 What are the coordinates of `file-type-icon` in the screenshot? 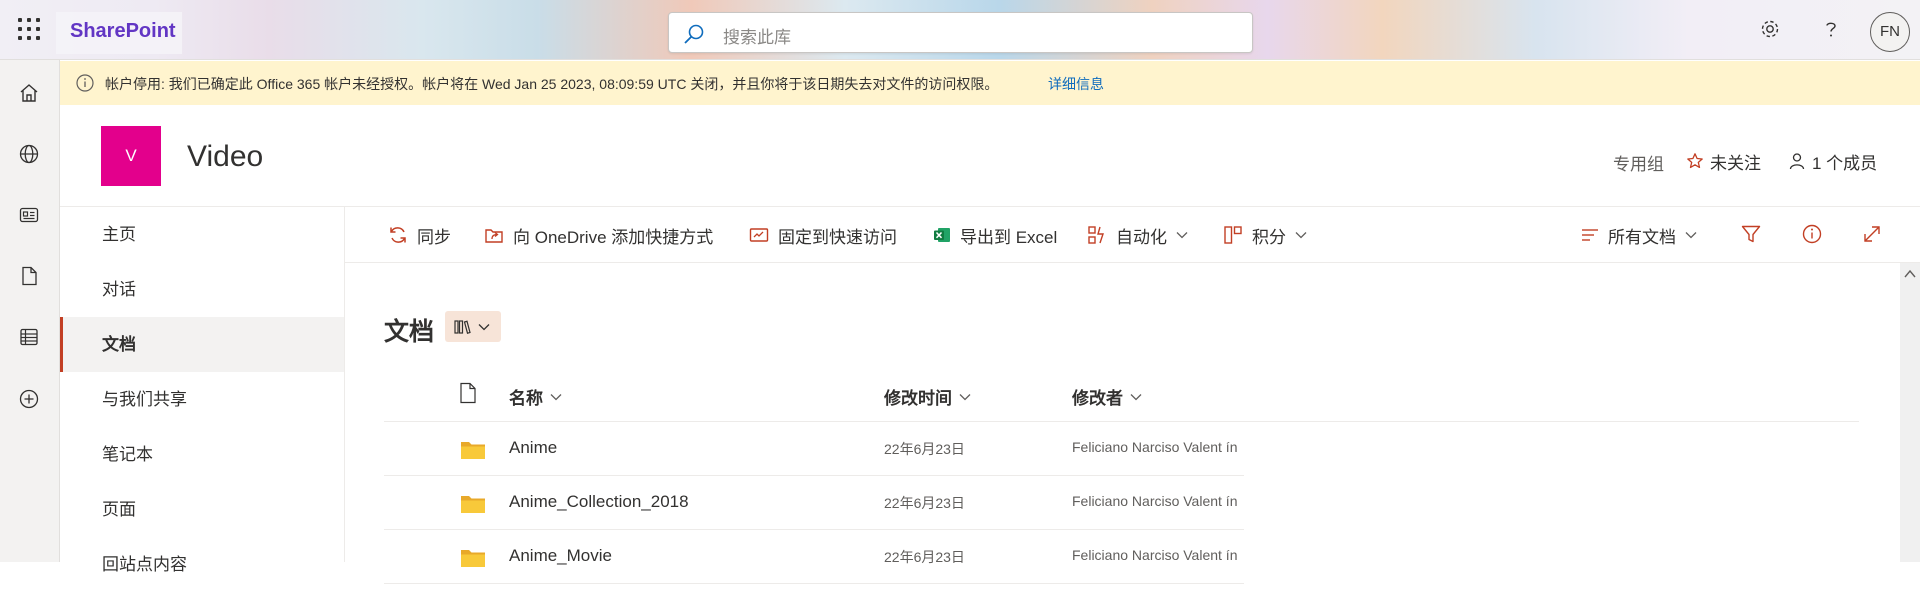 It's located at (468, 393).